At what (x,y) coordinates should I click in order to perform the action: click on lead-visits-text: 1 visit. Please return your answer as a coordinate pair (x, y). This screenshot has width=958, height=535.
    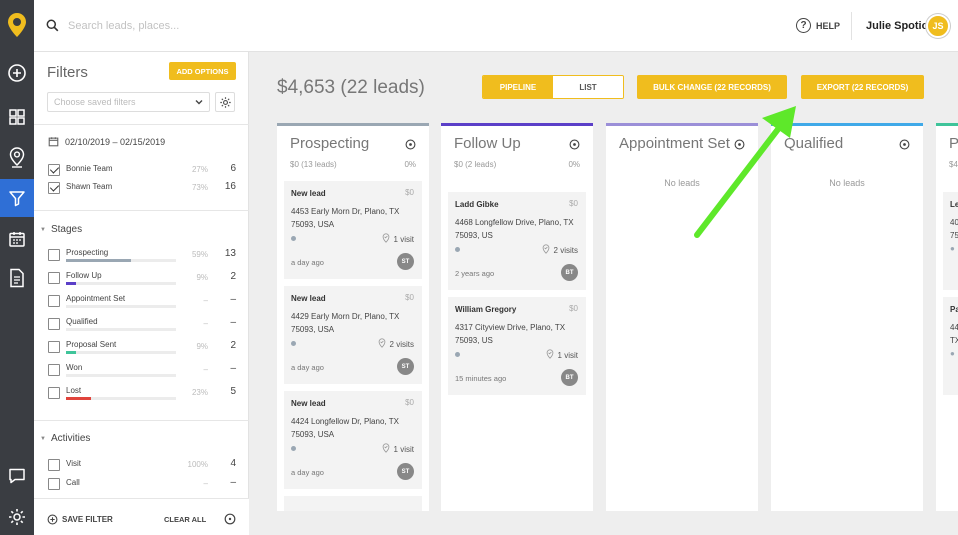
    Looking at the image, I should click on (567, 355).